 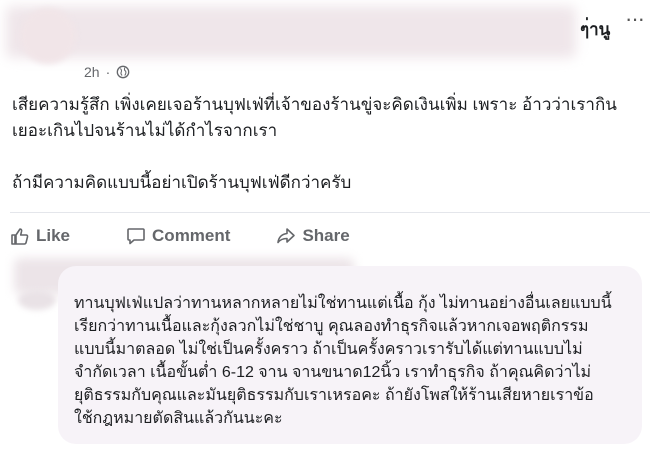 I want to click on post-actions: Like Comment Share, so click(x=330, y=236).